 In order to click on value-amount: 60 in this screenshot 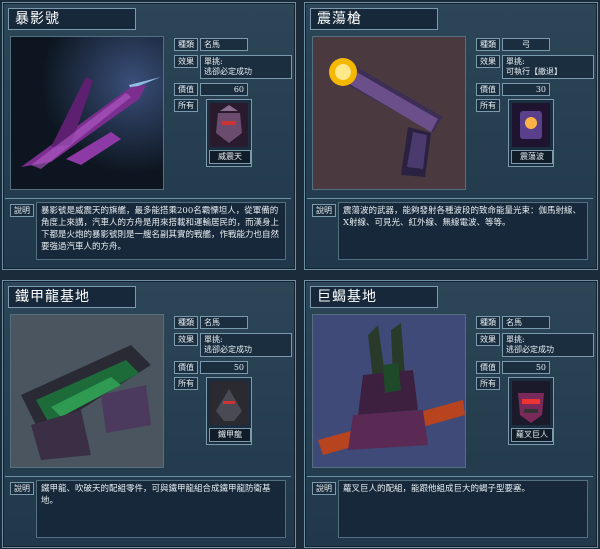, I will do `click(224, 89)`.